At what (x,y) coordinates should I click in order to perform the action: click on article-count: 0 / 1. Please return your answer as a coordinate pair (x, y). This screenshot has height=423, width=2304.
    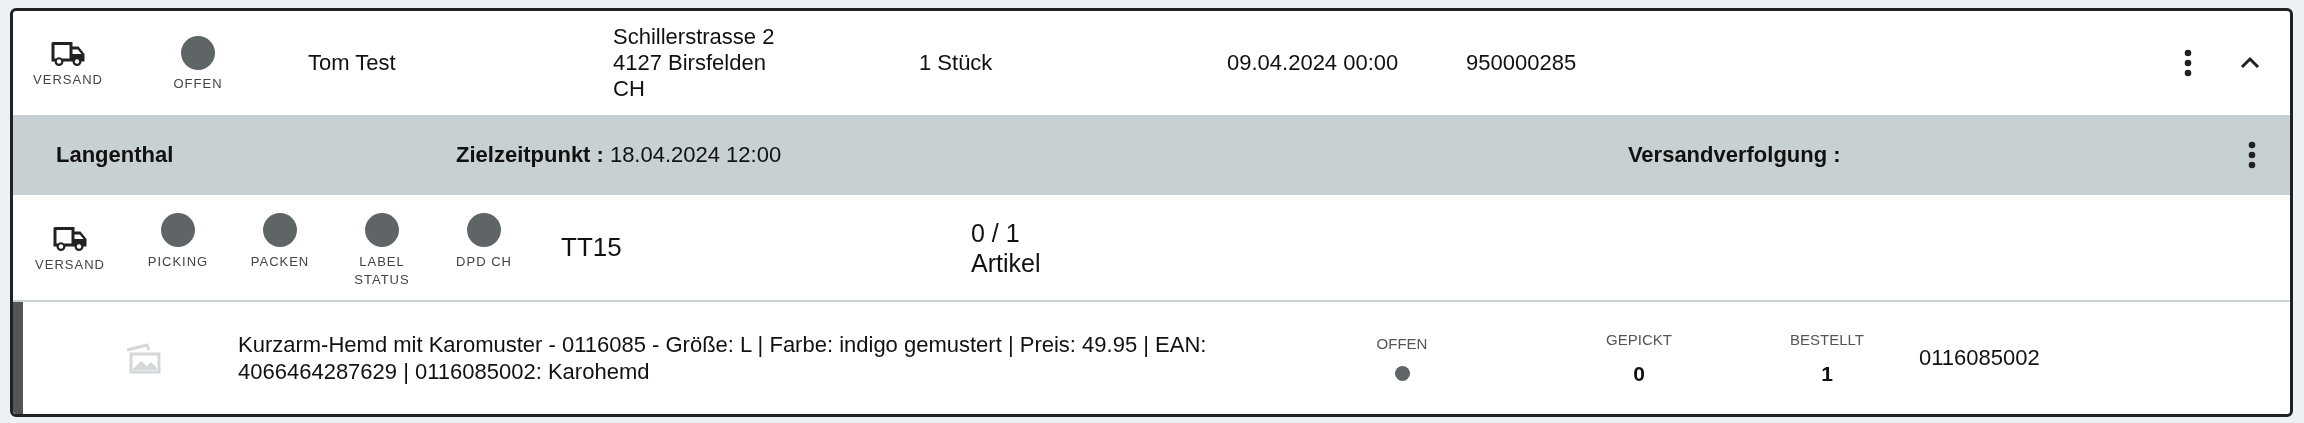
    Looking at the image, I should click on (996, 232).